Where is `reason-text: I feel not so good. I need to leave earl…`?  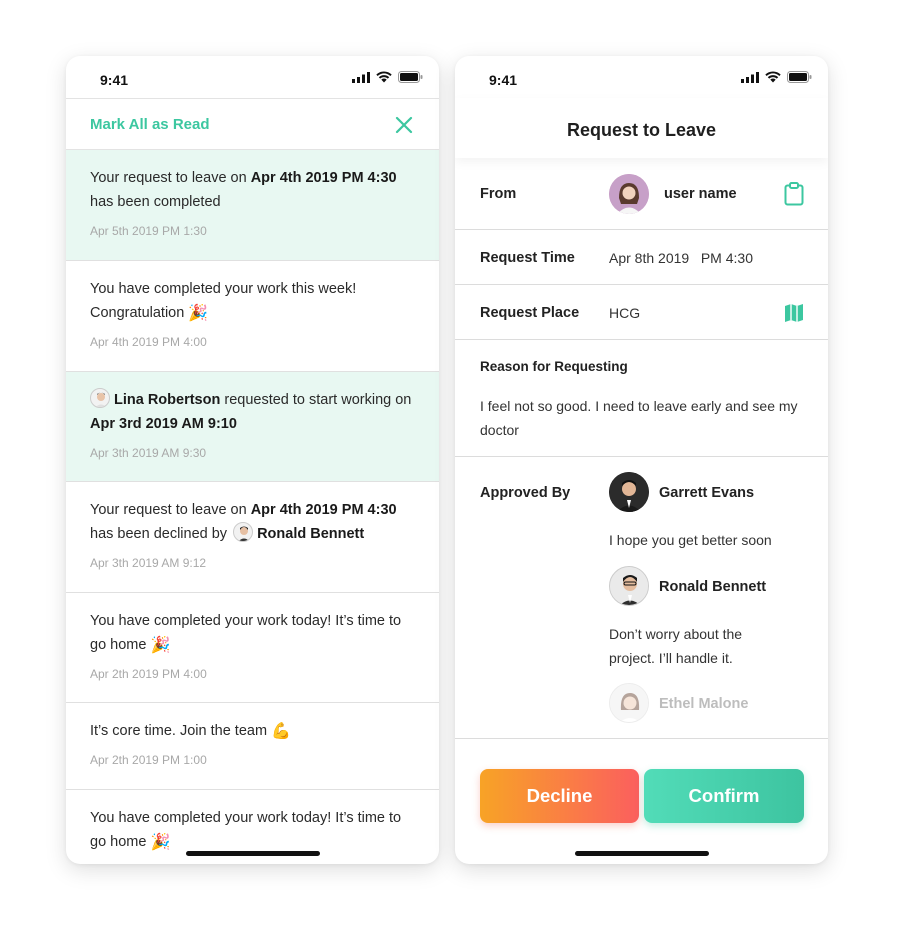 reason-text: I feel not so good. I need to leave earl… is located at coordinates (639, 418).